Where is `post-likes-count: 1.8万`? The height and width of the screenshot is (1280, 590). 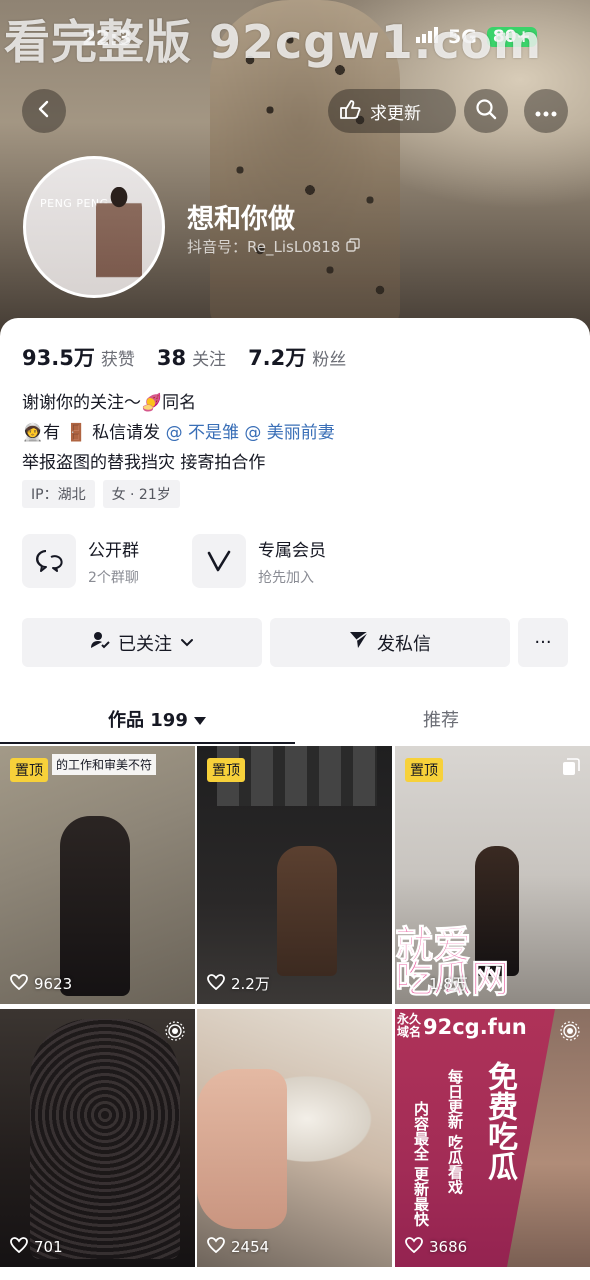 post-likes-count: 1.8万 is located at coordinates (448, 984).